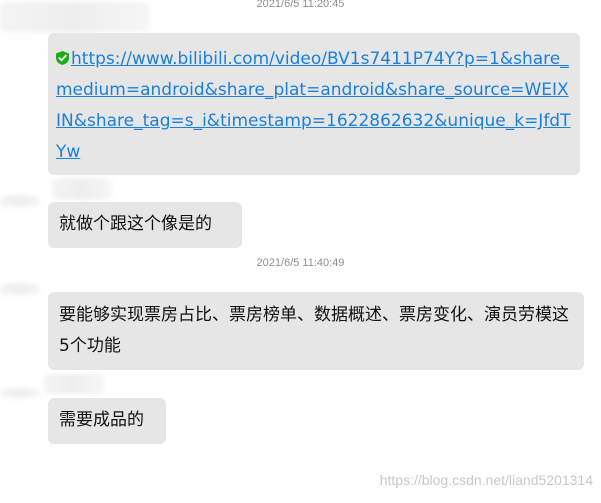 This screenshot has width=601, height=503. What do you see at coordinates (300, 263) in the screenshot?
I see `timestamp: 2021/6/5 11:40:49` at bounding box center [300, 263].